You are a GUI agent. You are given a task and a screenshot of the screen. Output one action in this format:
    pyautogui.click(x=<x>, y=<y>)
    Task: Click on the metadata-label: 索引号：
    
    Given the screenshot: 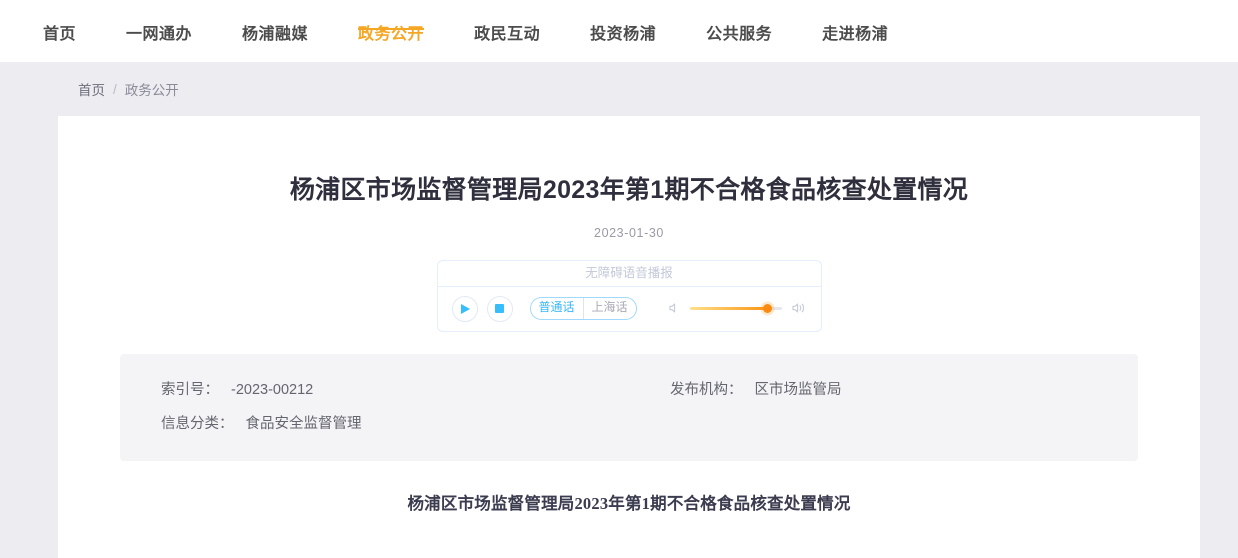 What is the action you would take?
    pyautogui.click(x=190, y=389)
    